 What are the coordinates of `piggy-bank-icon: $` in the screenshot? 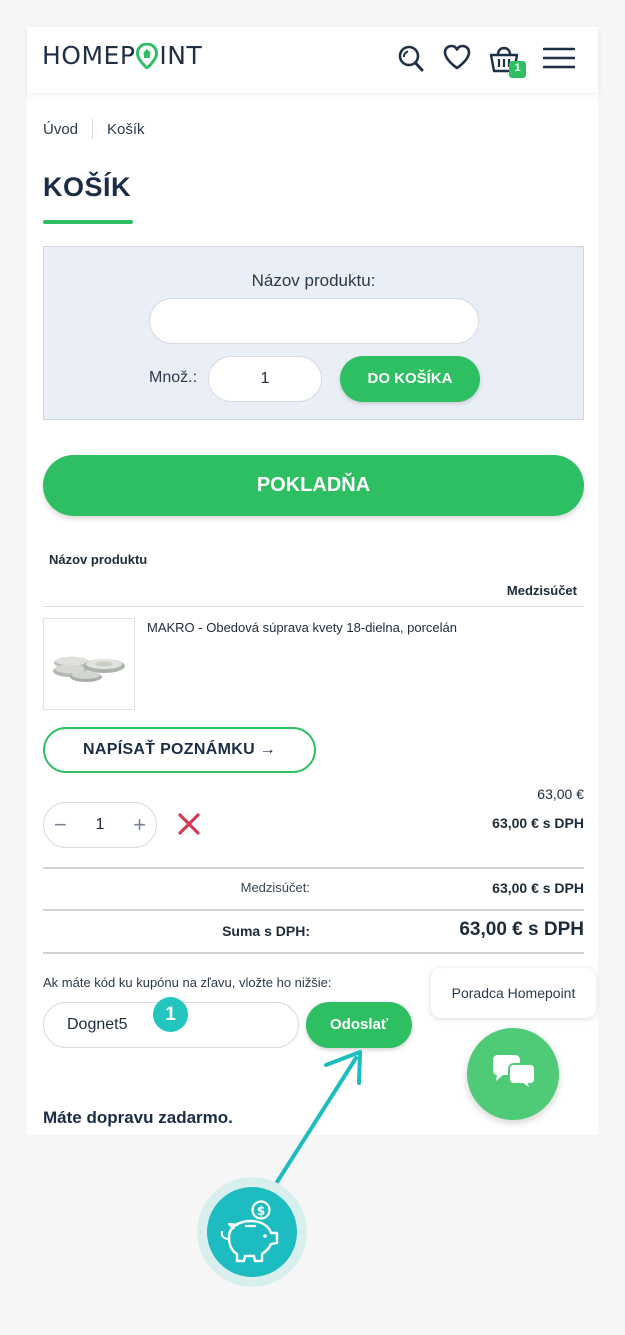 It's located at (252, 1232).